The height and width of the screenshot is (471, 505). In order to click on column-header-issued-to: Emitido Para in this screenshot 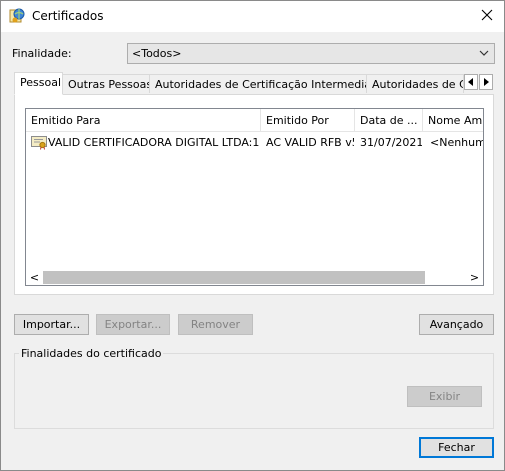, I will do `click(143, 120)`.